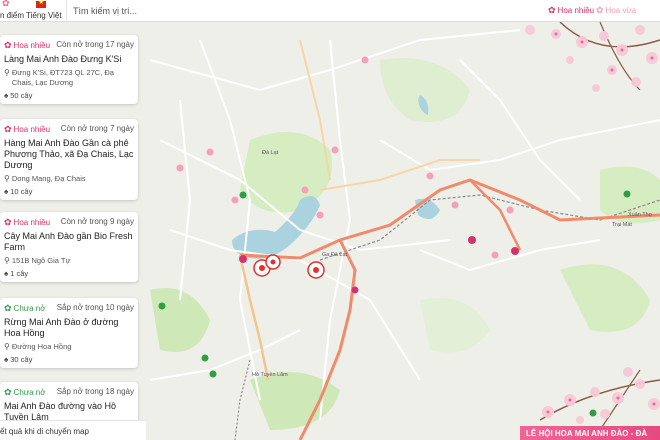 Image resolution: width=660 pixels, height=440 pixels. What do you see at coordinates (97, 128) in the screenshot?
I see `bloom-duration: Còn nở trong 7 ngày` at bounding box center [97, 128].